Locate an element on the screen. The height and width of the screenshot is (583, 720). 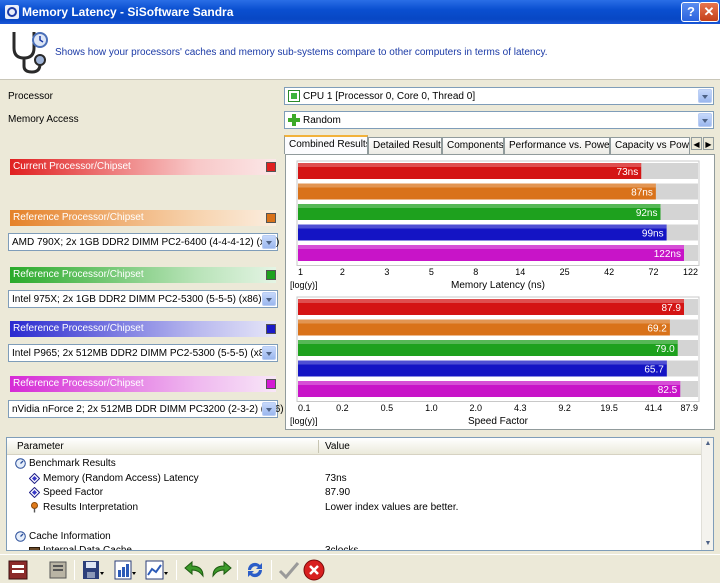
reference-band-3: Reference Processor/Chipset is located at coordinates (143, 329).